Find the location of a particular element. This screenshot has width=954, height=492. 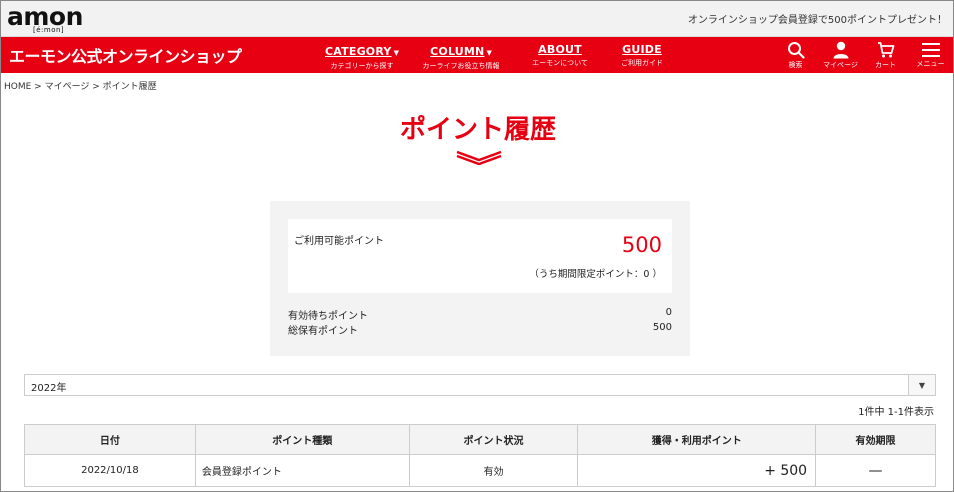

nav-item-category-label: CATEGORY is located at coordinates (358, 51).